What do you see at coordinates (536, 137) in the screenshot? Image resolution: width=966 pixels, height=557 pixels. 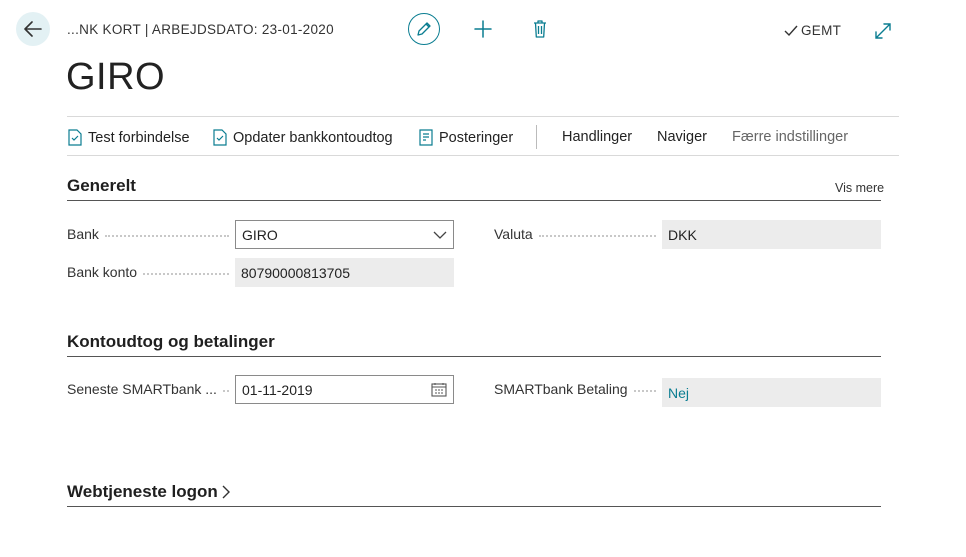 I see `action-separator` at bounding box center [536, 137].